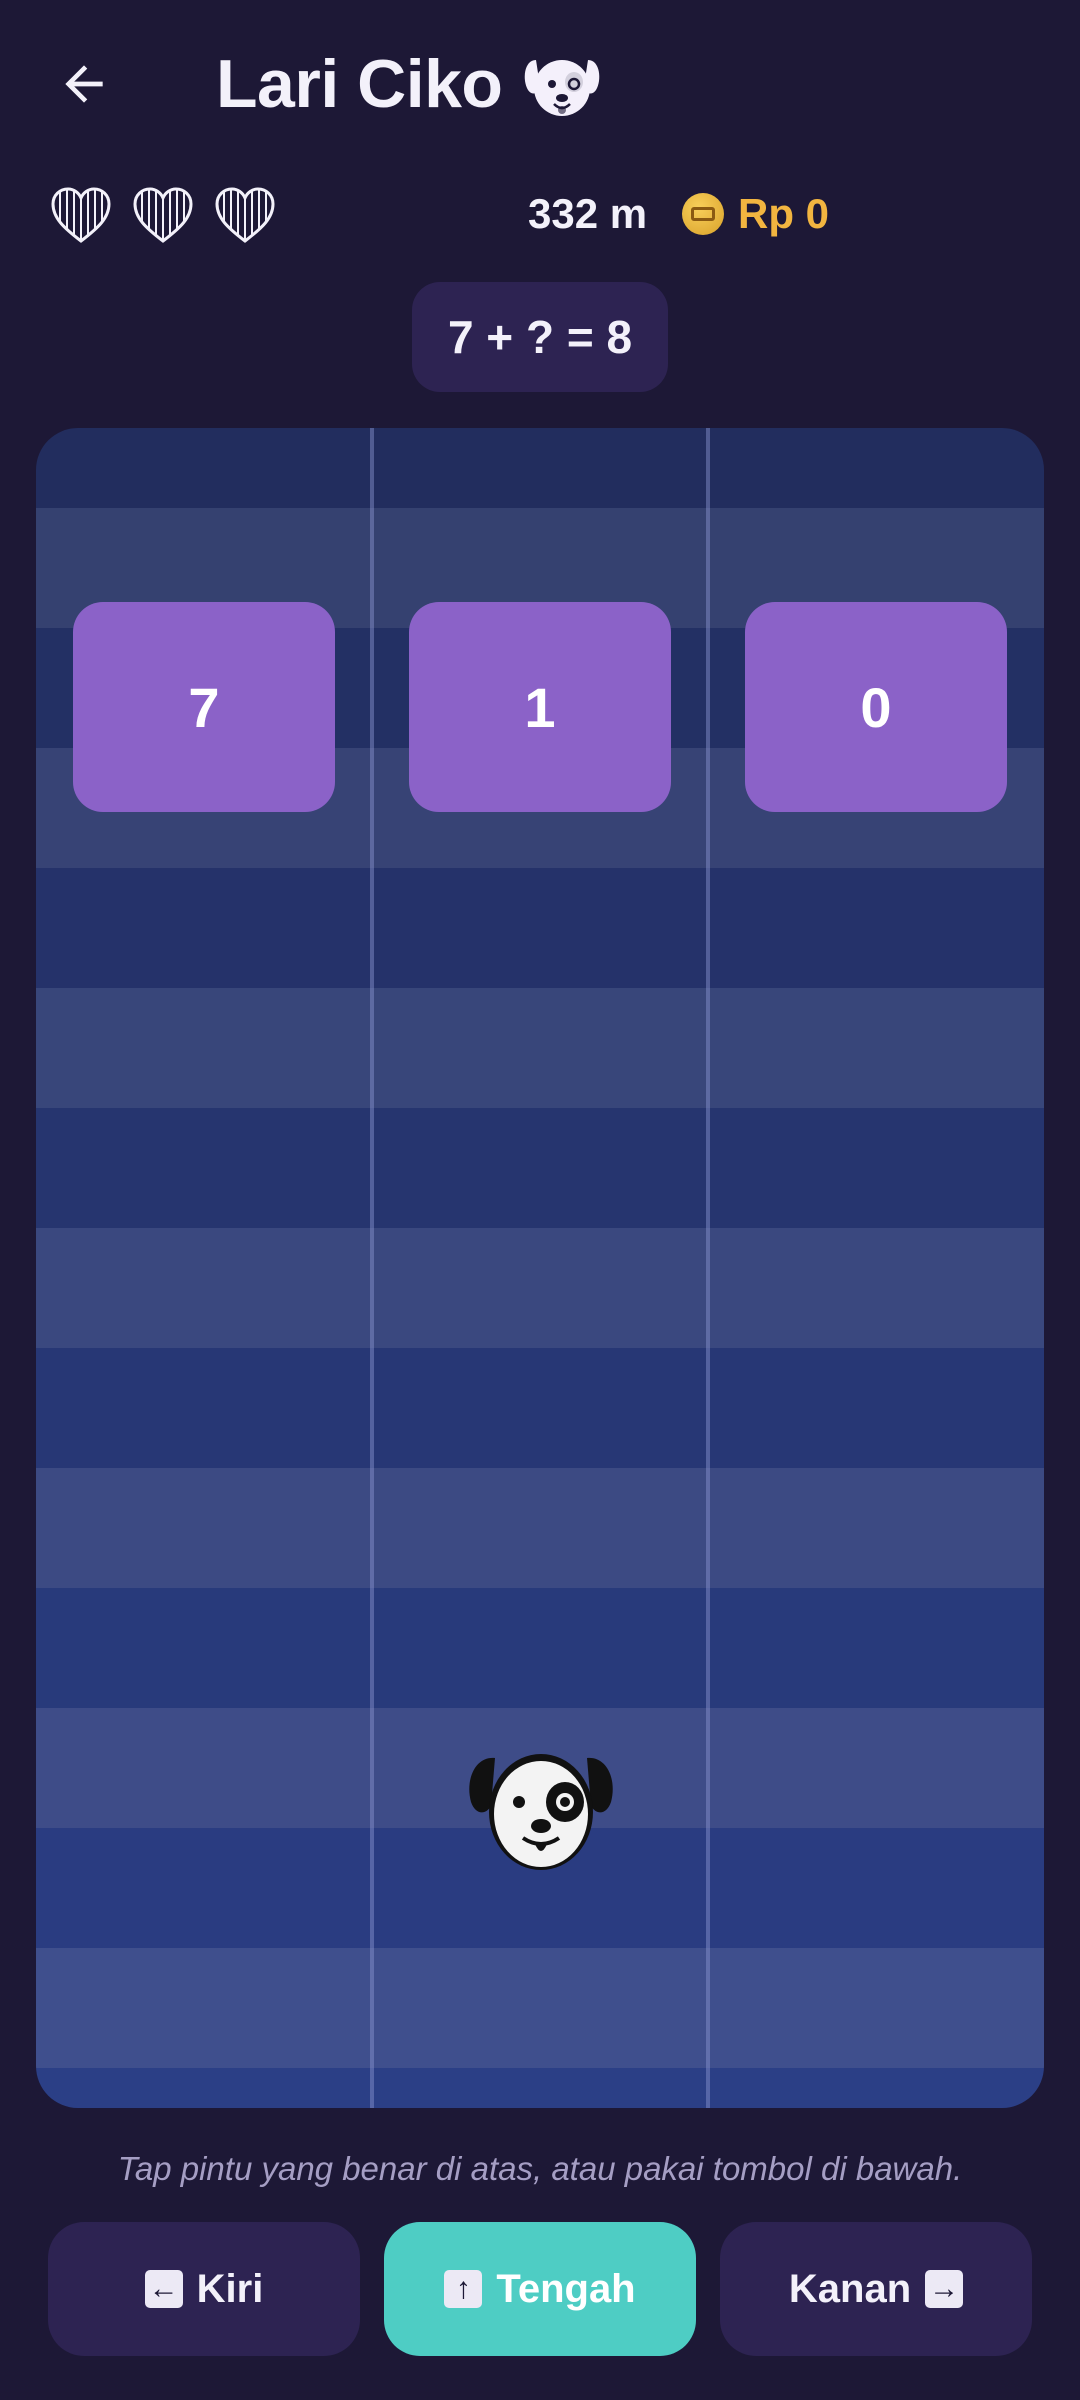 This screenshot has width=1080, height=2400. What do you see at coordinates (540, 337) in the screenshot?
I see `math-question: 7 + ? = 8` at bounding box center [540, 337].